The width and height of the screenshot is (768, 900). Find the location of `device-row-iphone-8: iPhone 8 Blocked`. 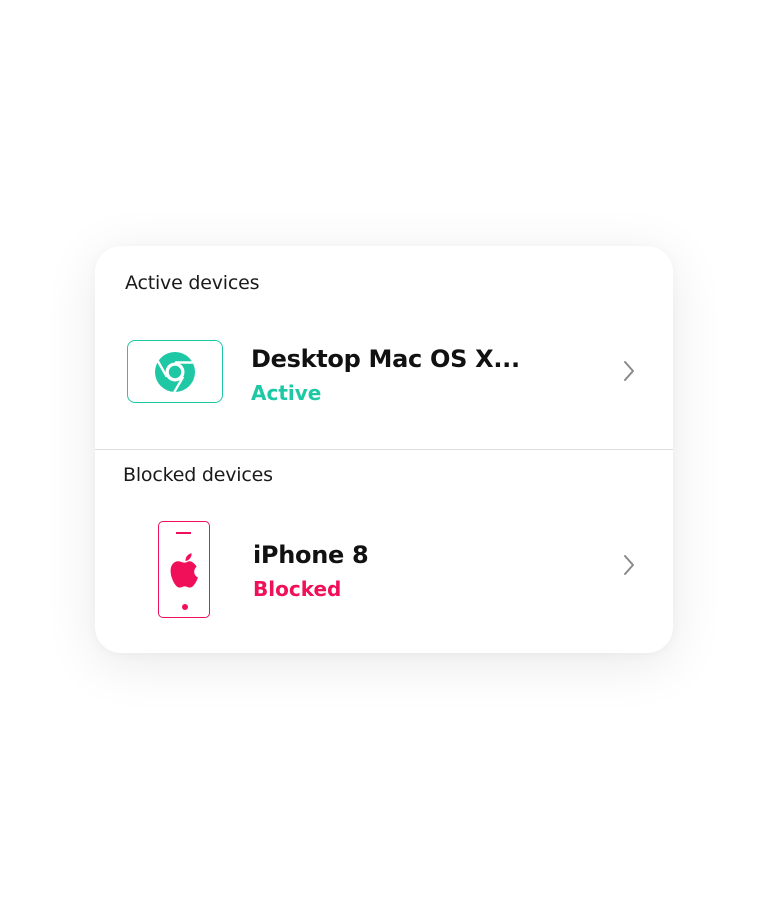

device-row-iphone-8: iPhone 8 Blocked is located at coordinates (384, 569).